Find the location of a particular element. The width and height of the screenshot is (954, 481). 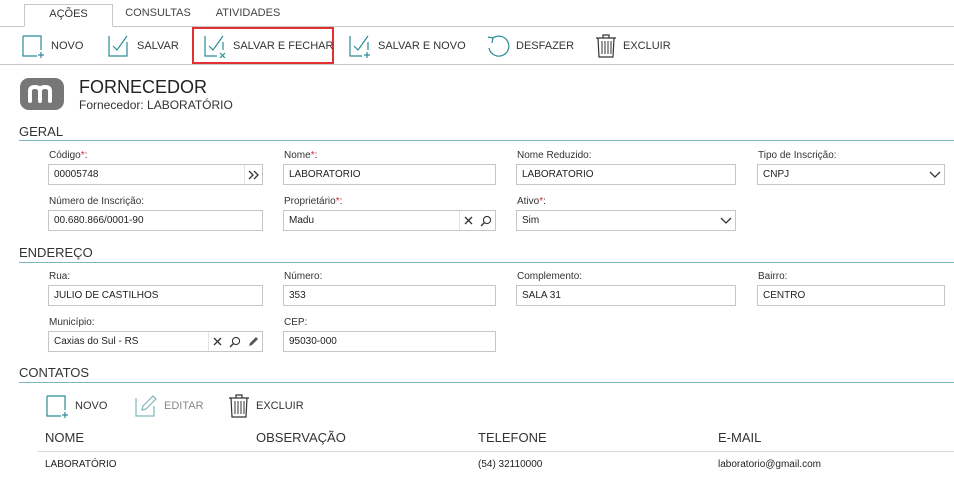

logo-m-icon is located at coordinates (42, 94).